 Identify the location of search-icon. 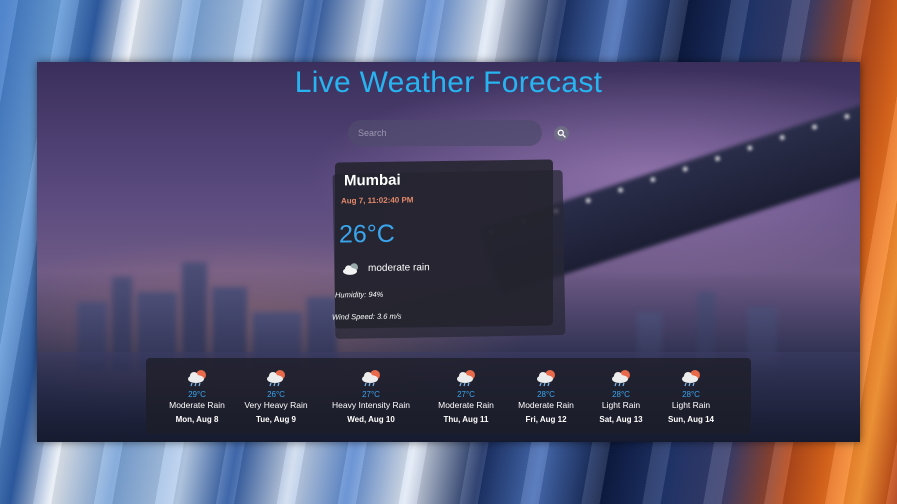
(561, 133).